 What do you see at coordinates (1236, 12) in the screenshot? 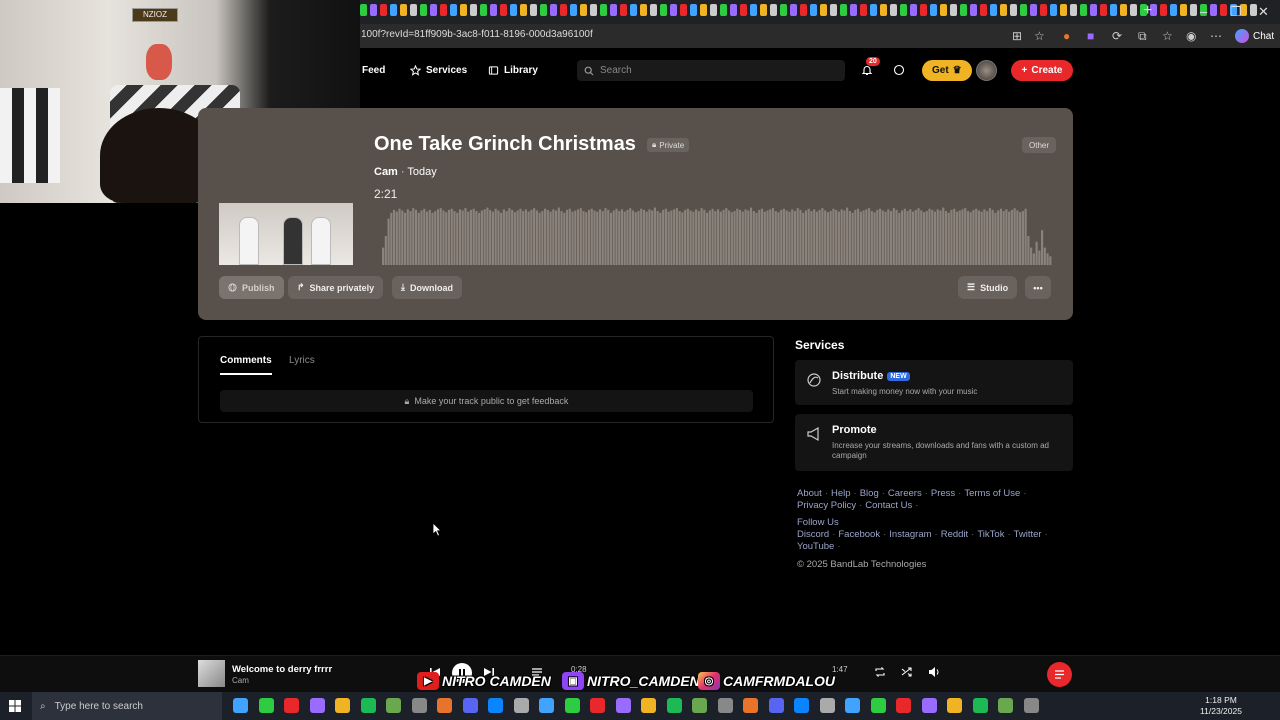
I see `restore-icon: ❐` at bounding box center [1236, 12].